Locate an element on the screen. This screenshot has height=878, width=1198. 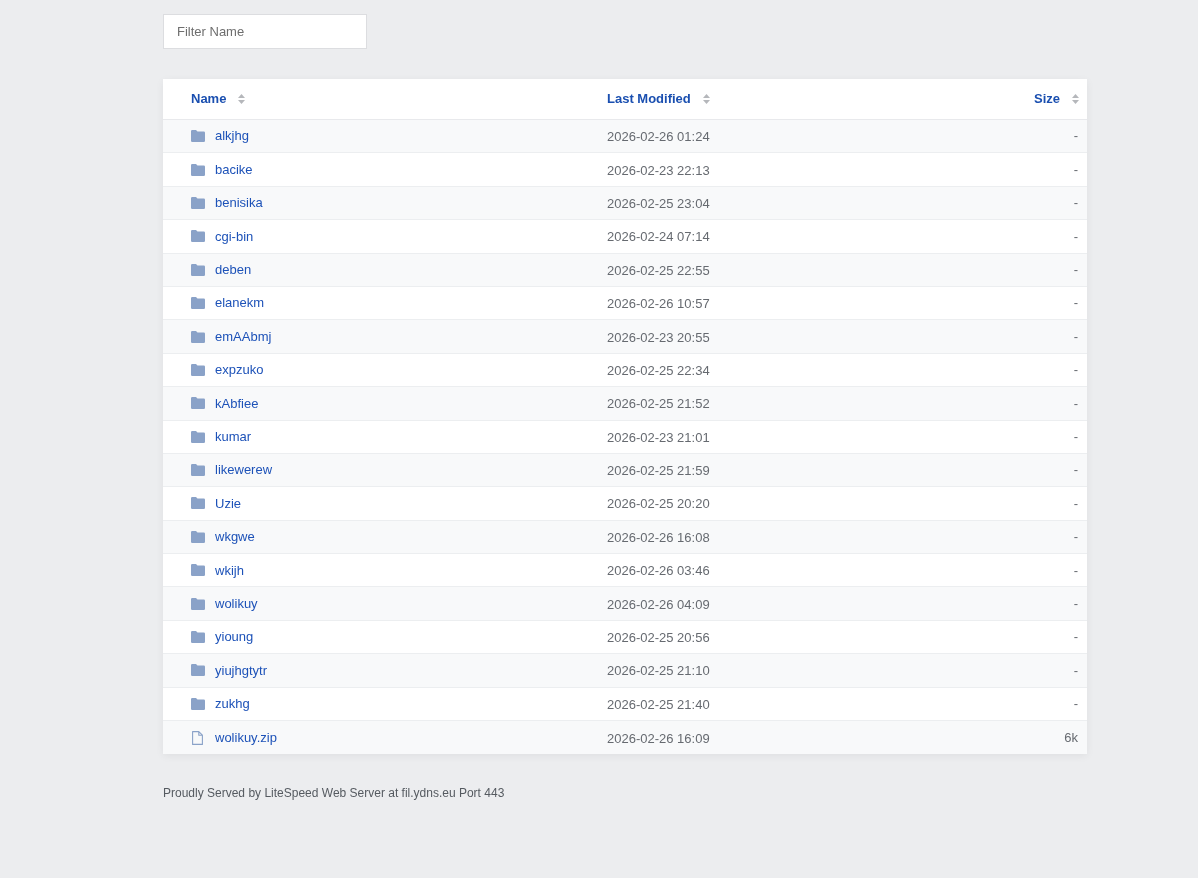
folder-link: zukhg is located at coordinates (232, 704).